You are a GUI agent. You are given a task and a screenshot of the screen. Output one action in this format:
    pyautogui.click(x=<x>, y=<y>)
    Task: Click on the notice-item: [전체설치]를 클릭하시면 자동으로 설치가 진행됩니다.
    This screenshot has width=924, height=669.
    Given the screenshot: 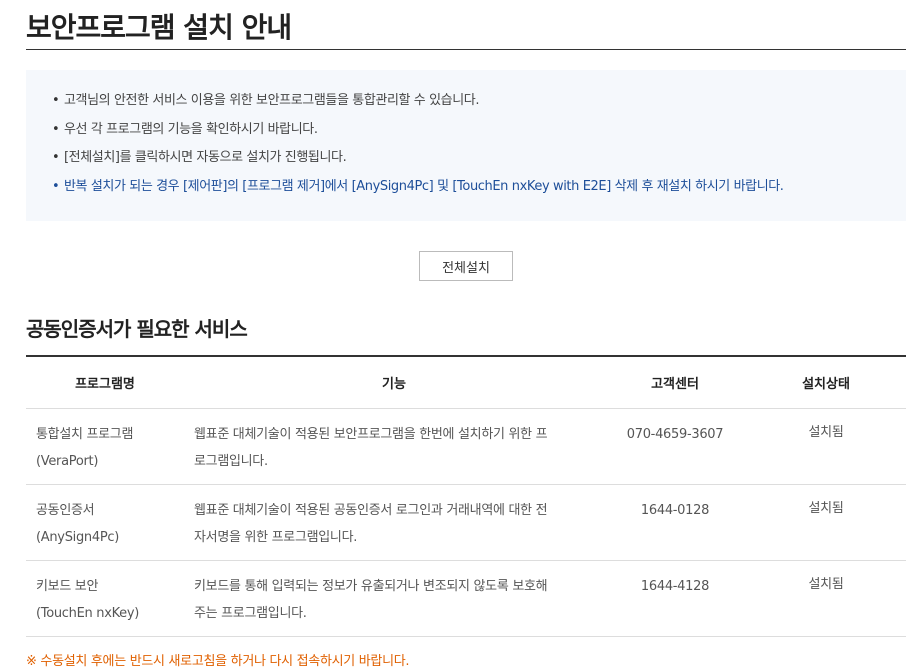 What is the action you would take?
    pyautogui.click(x=479, y=158)
    